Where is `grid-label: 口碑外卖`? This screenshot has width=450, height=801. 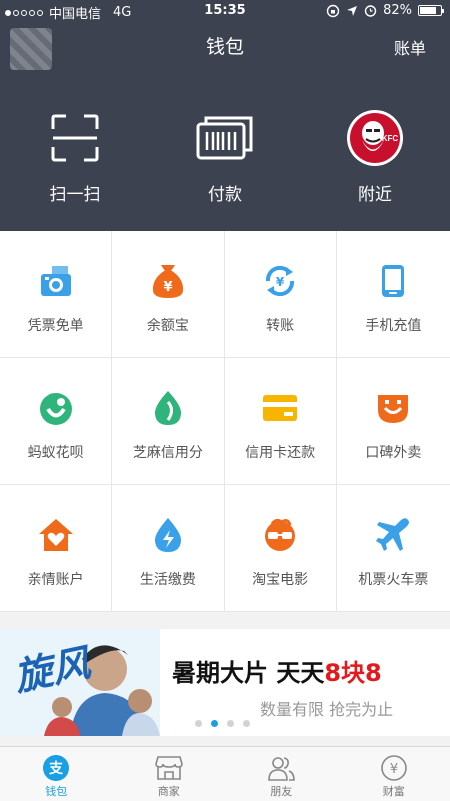
grid-label: 口碑外卖 is located at coordinates (393, 452).